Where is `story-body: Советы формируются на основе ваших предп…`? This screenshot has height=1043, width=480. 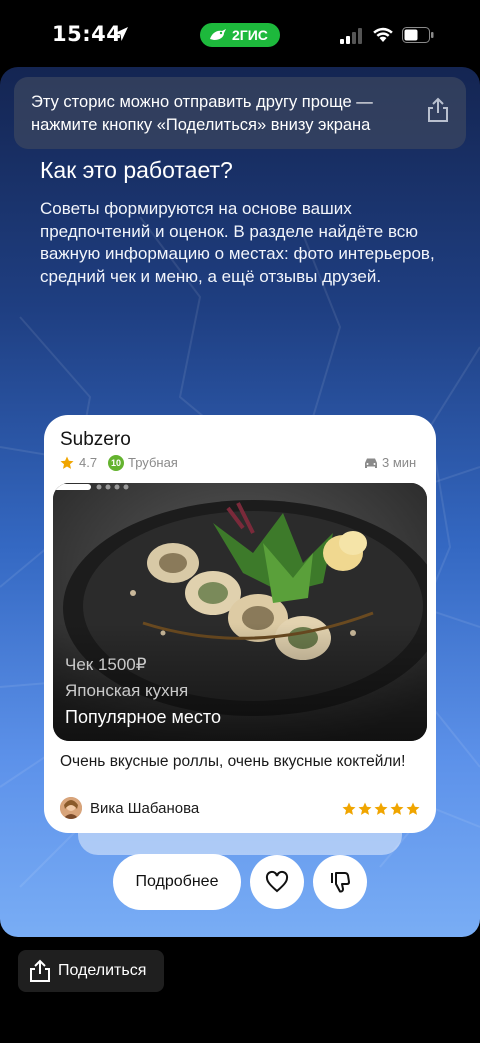
story-body: Советы формируются на основе ваших предп… is located at coordinates (237, 242).